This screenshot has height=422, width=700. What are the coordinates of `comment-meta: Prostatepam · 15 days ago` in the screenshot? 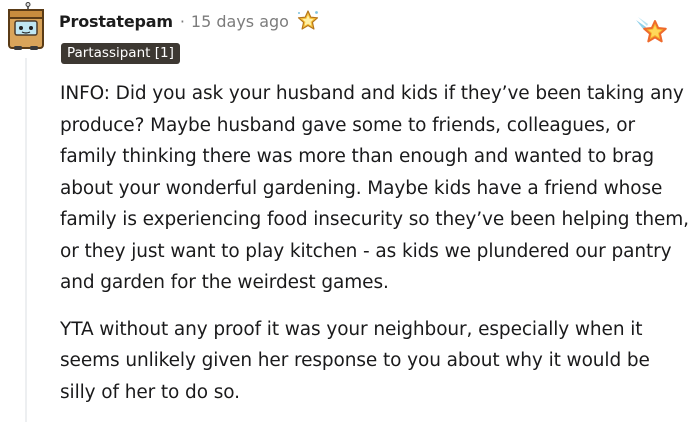 It's located at (190, 21).